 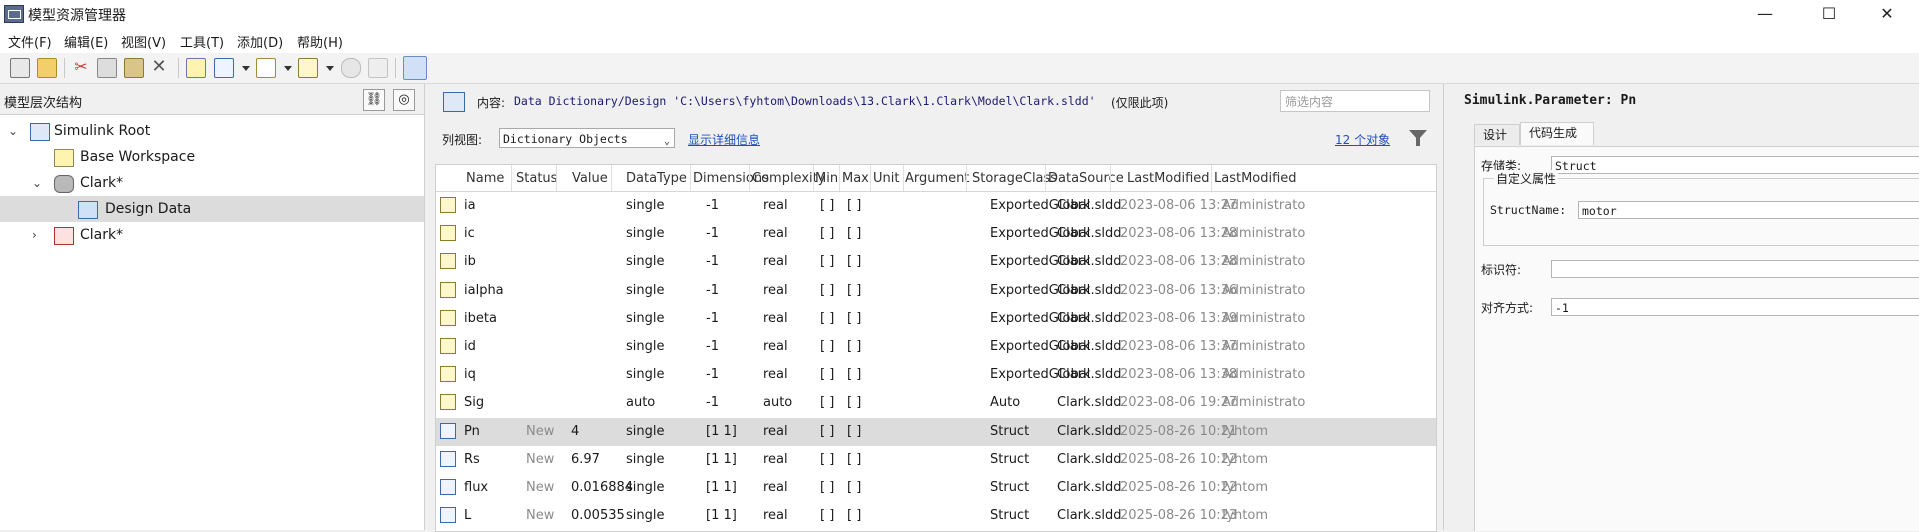 What do you see at coordinates (404, 100) in the screenshot?
I see `glasses-icon: ◎` at bounding box center [404, 100].